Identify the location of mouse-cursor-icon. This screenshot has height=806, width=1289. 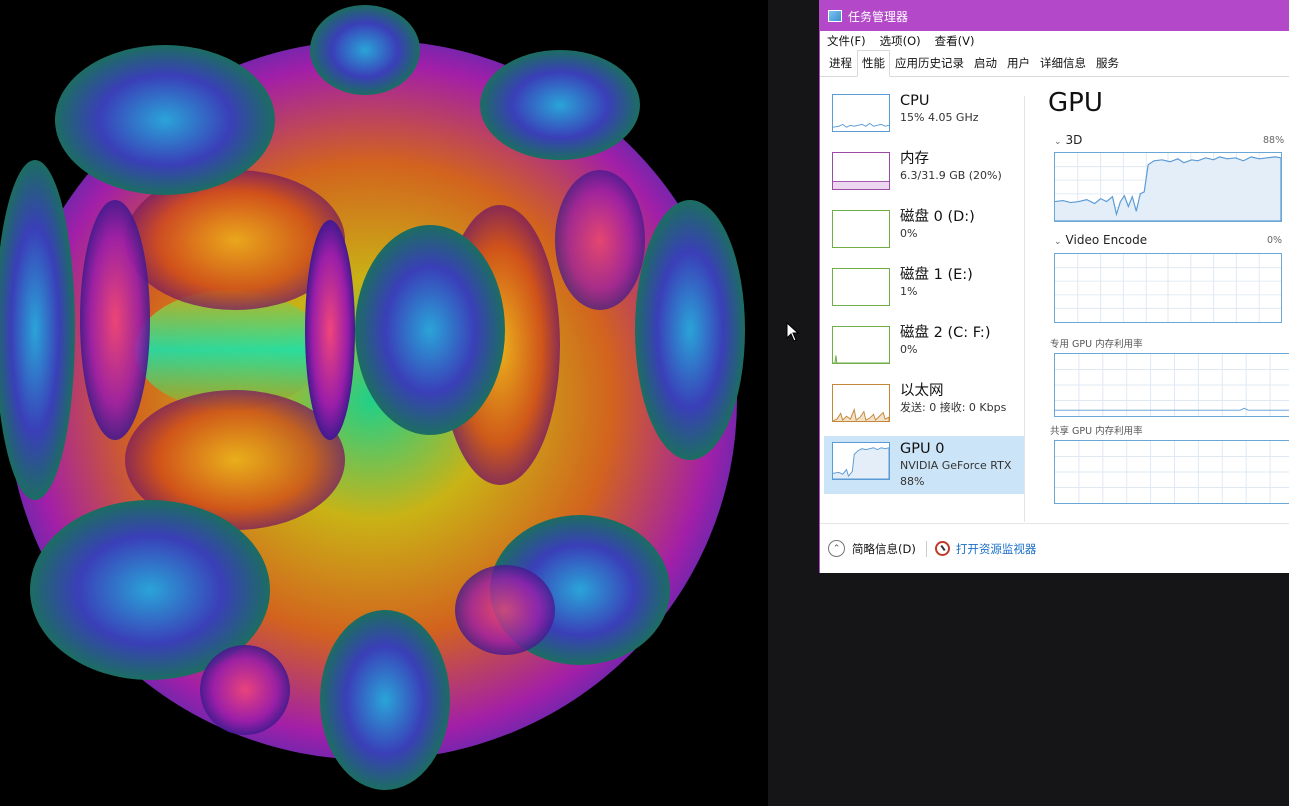
(793, 332).